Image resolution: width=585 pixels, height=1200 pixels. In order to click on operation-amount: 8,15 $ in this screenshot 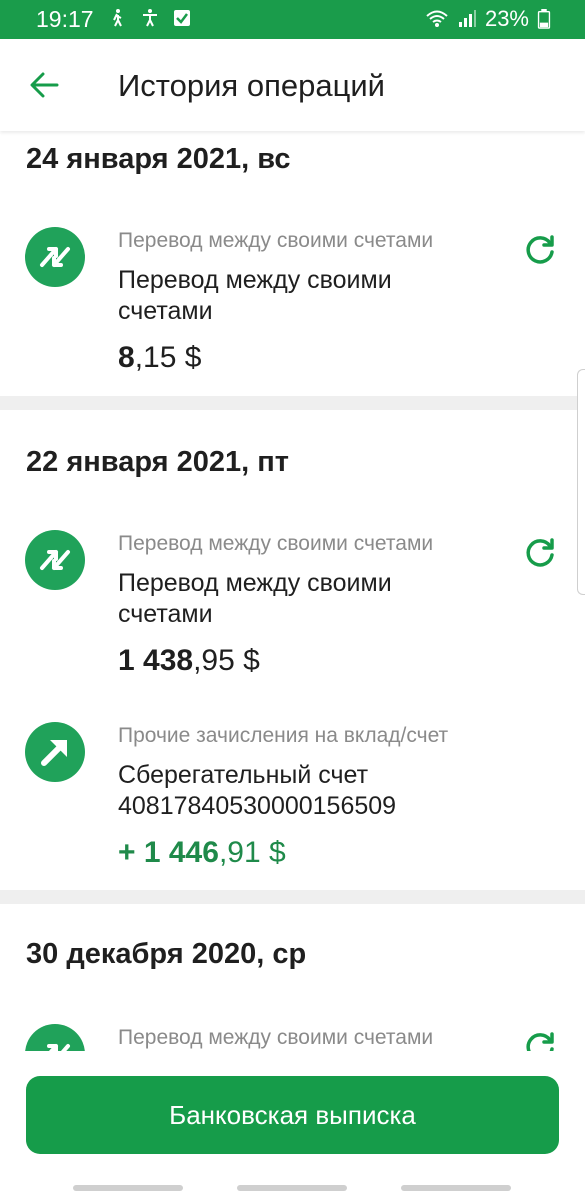, I will do `click(159, 358)`.